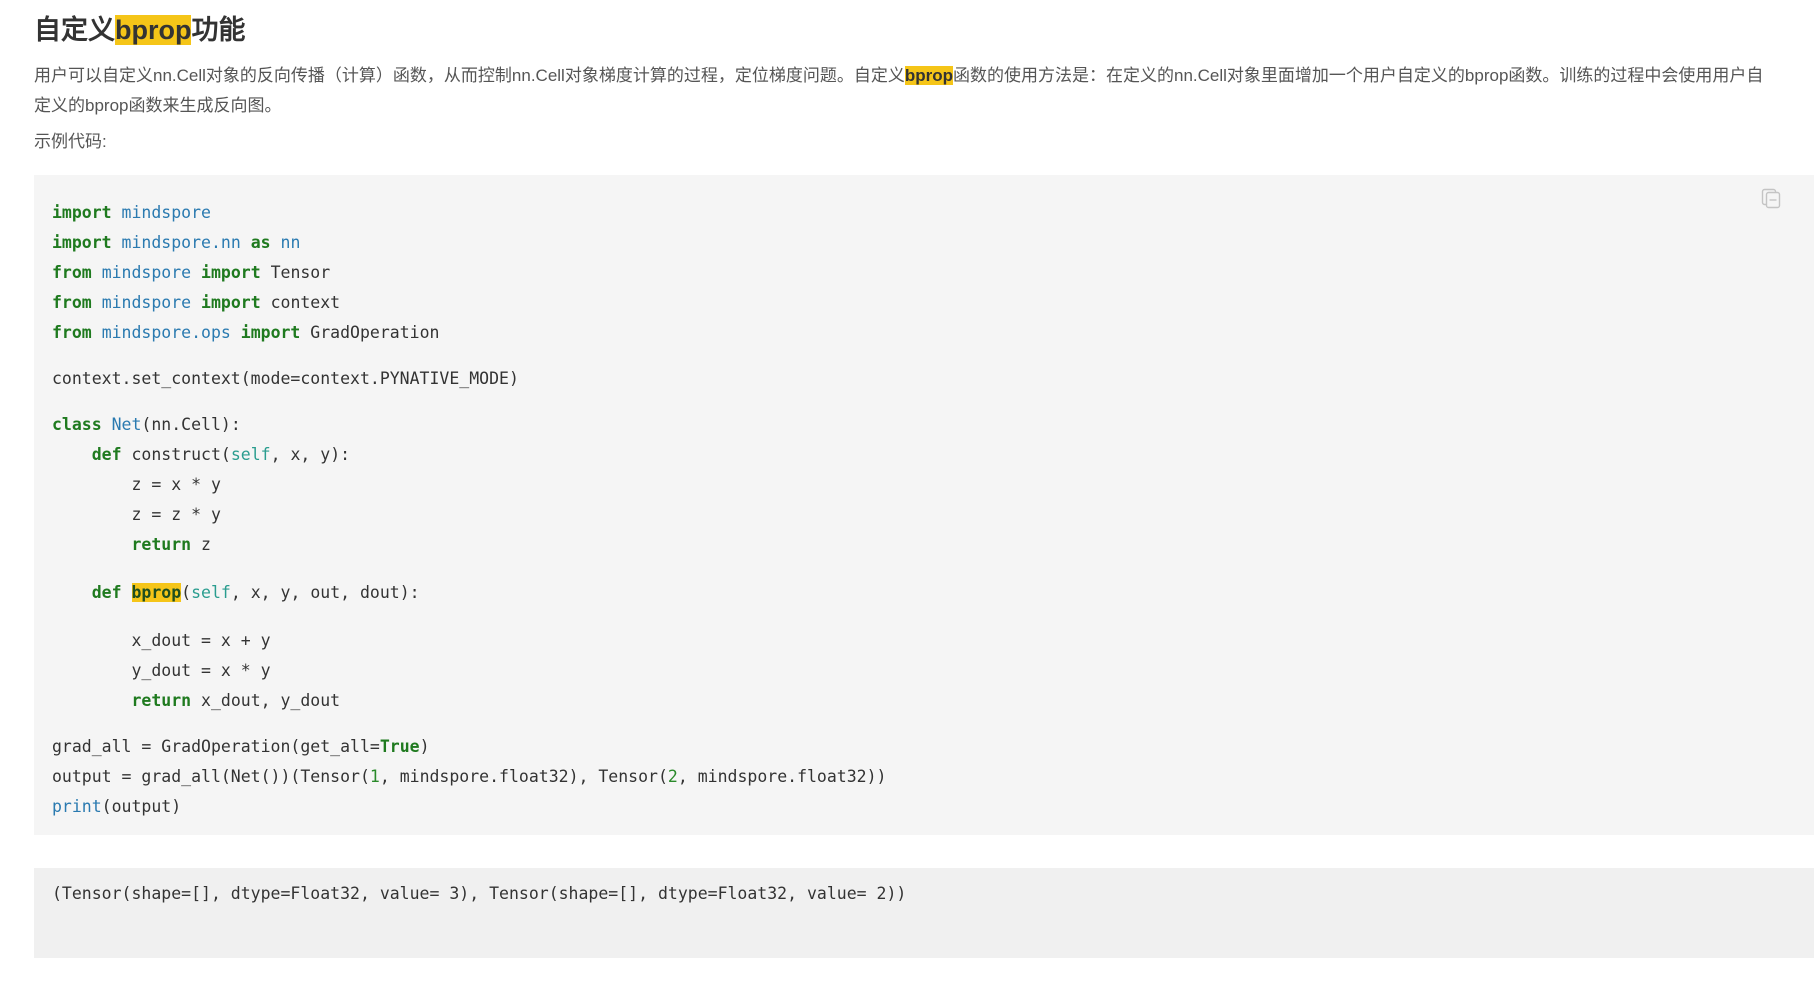 Image resolution: width=1814 pixels, height=1001 pixels. Describe the element at coordinates (924, 26) in the screenshot. I see `section-title: 自定义bprop功能` at that location.